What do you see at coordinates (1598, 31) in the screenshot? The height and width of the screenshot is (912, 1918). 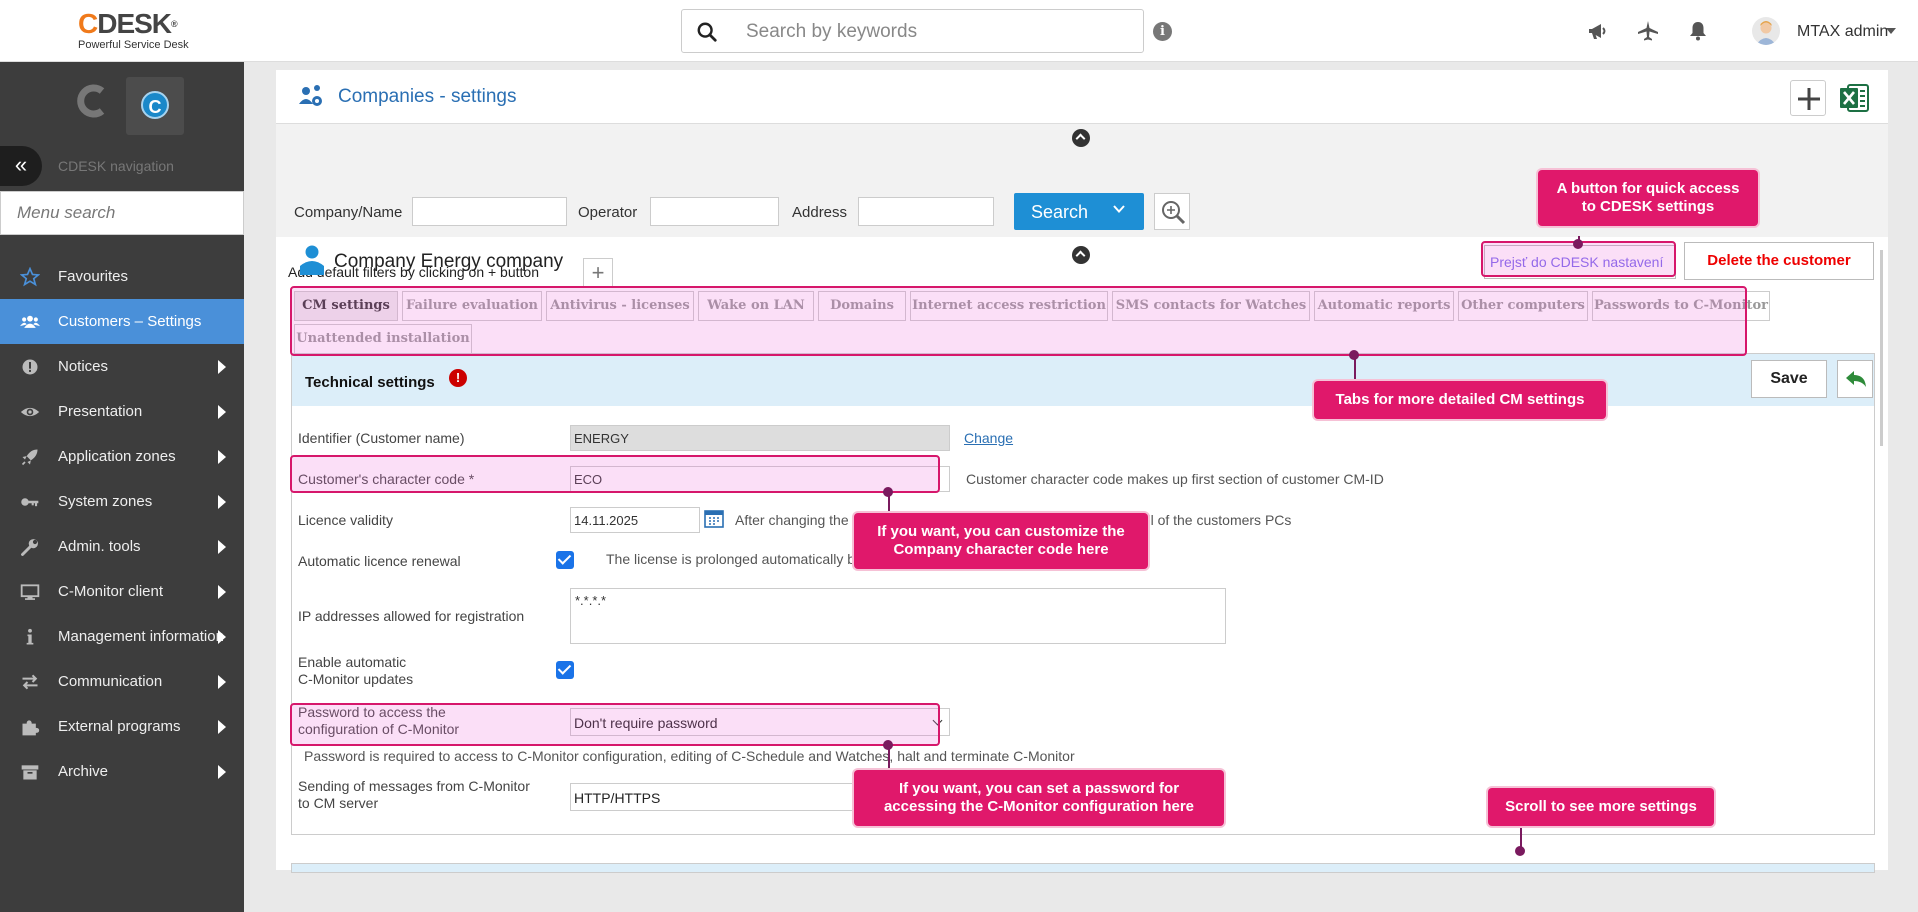 I see `megaphone-icon` at bounding box center [1598, 31].